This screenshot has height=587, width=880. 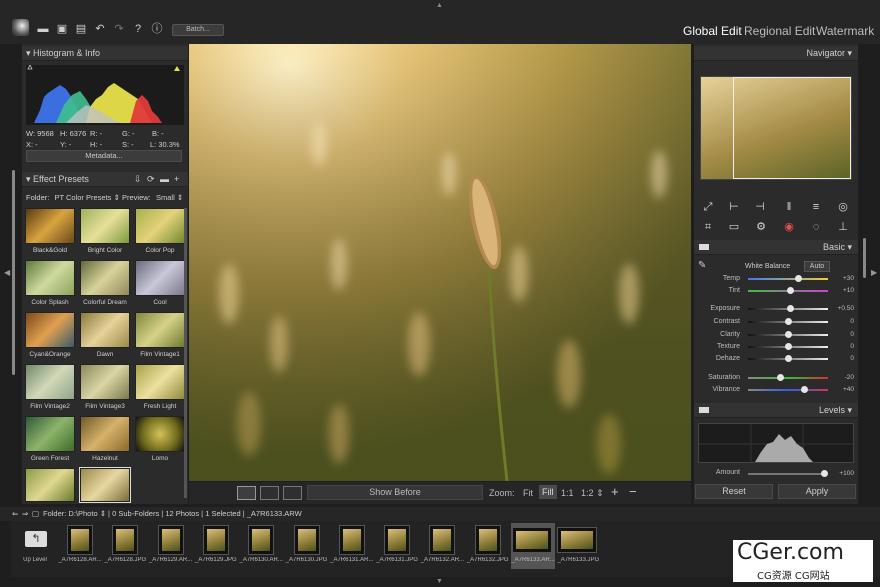 What do you see at coordinates (548, 492) in the screenshot?
I see `zoom-fill: Fill` at bounding box center [548, 492].